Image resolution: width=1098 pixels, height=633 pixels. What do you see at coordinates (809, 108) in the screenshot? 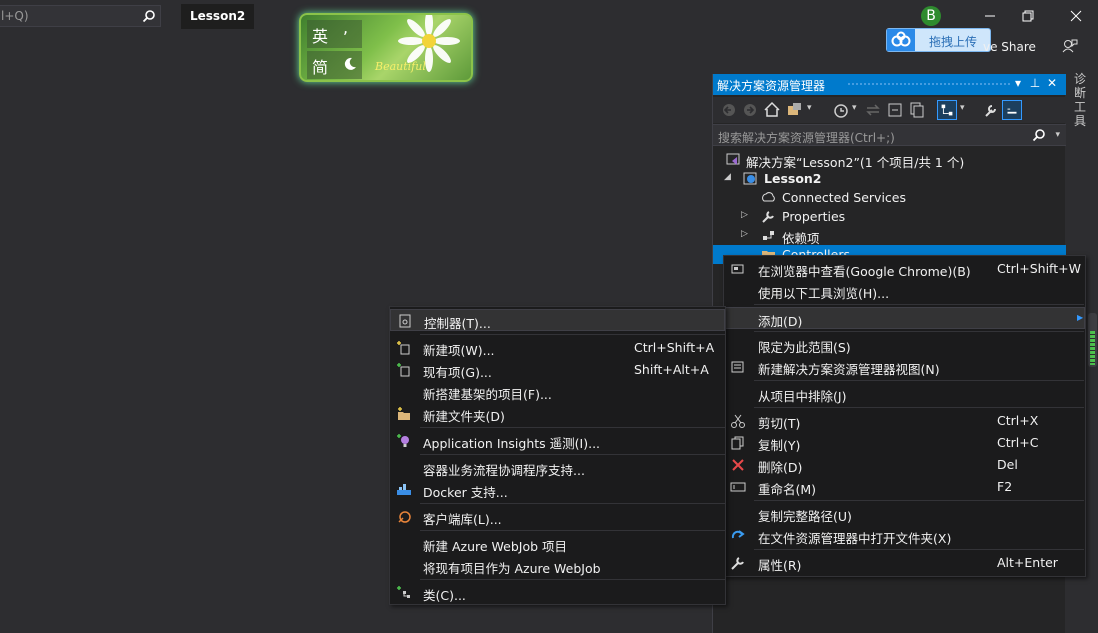
I see `switch-views-dropdown-icon: ▾` at bounding box center [809, 108].